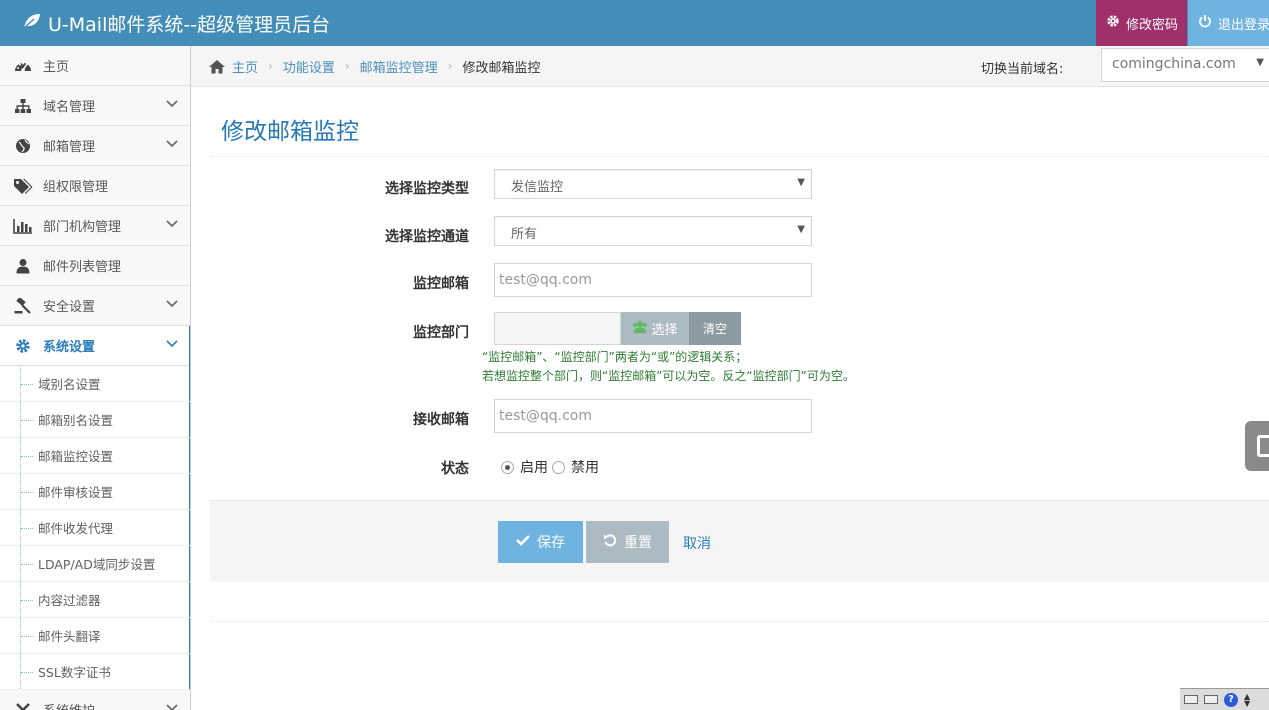 This screenshot has height=710, width=1269. I want to click on receive-mailbox-input: test@qq.com, so click(653, 416).